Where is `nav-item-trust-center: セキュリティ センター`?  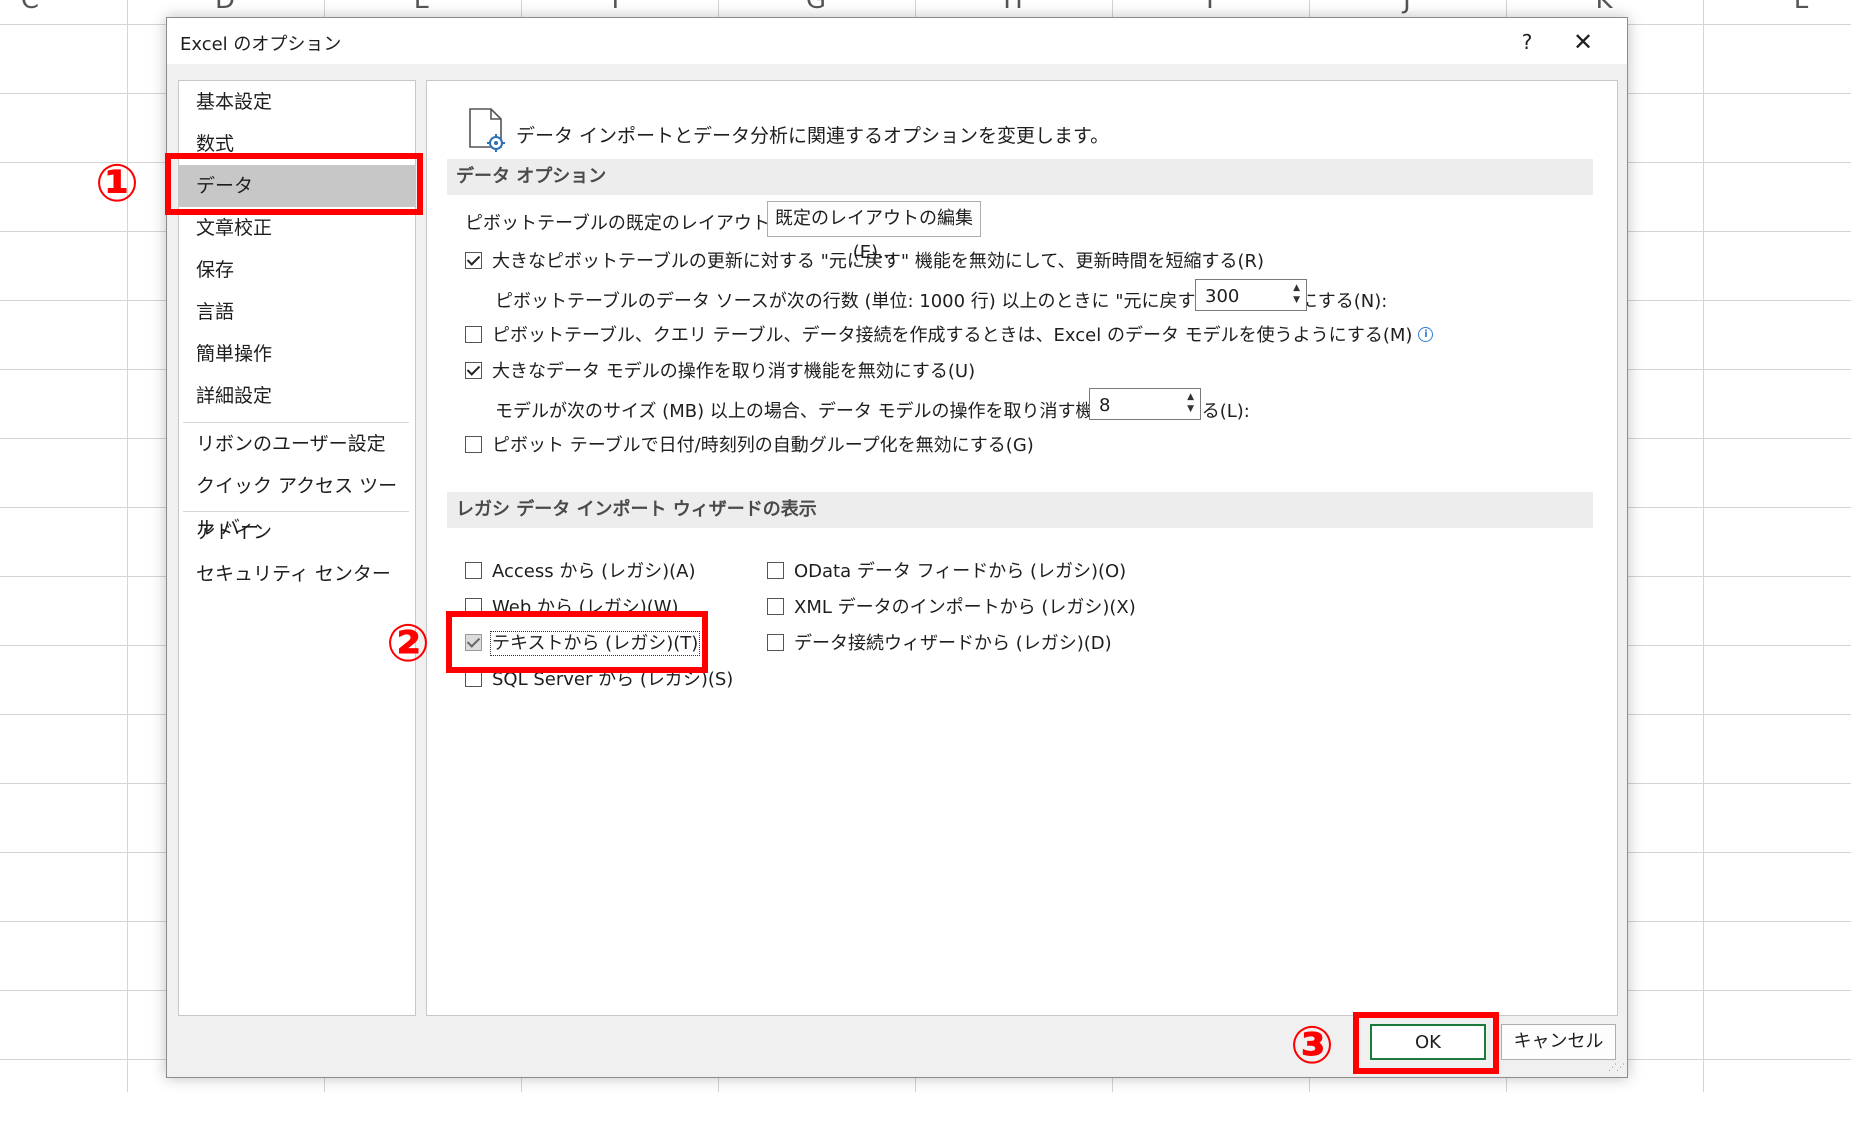 nav-item-trust-center: セキュリティ センター is located at coordinates (297, 574).